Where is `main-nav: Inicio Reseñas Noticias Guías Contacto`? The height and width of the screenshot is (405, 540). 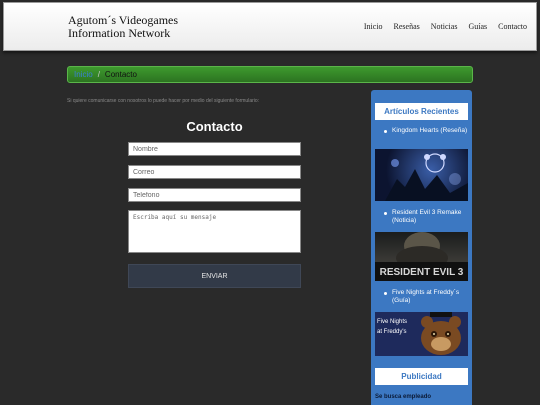
main-nav: Inicio Reseñas Noticias Guías Contacto is located at coordinates (450, 26).